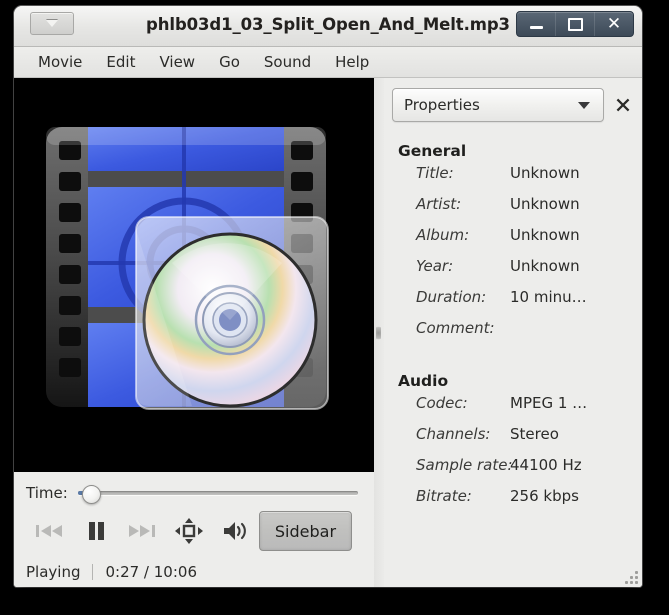 This screenshot has width=669, height=615. I want to click on skip-backward-icon, so click(49, 531).